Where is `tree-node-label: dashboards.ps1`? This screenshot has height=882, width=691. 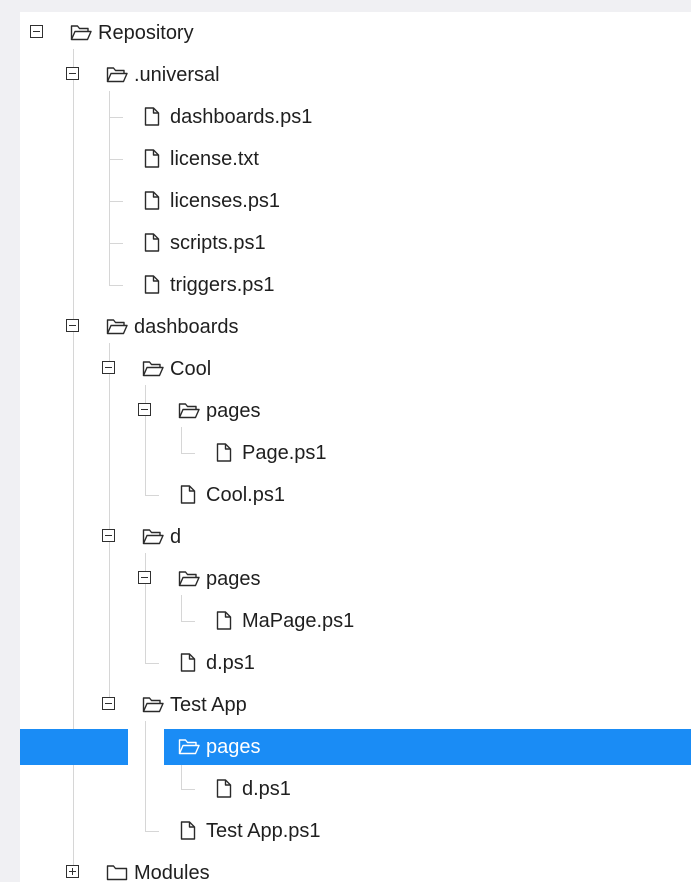
tree-node-label: dashboards.ps1 is located at coordinates (241, 117).